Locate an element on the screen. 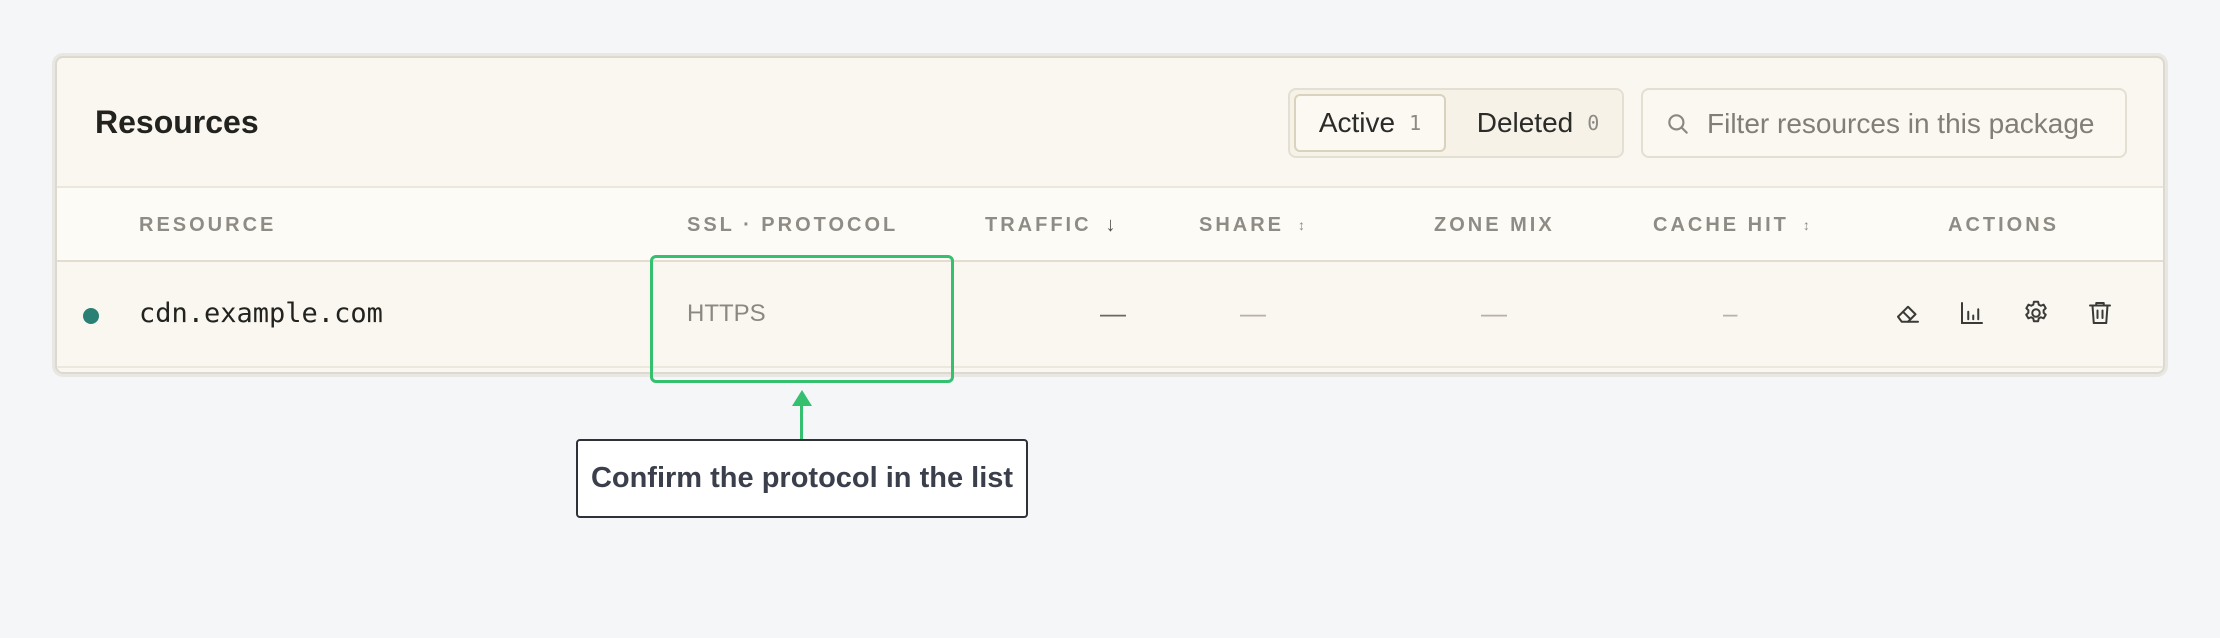 This screenshot has height=638, width=2220. search-input is located at coordinates (1912, 124).